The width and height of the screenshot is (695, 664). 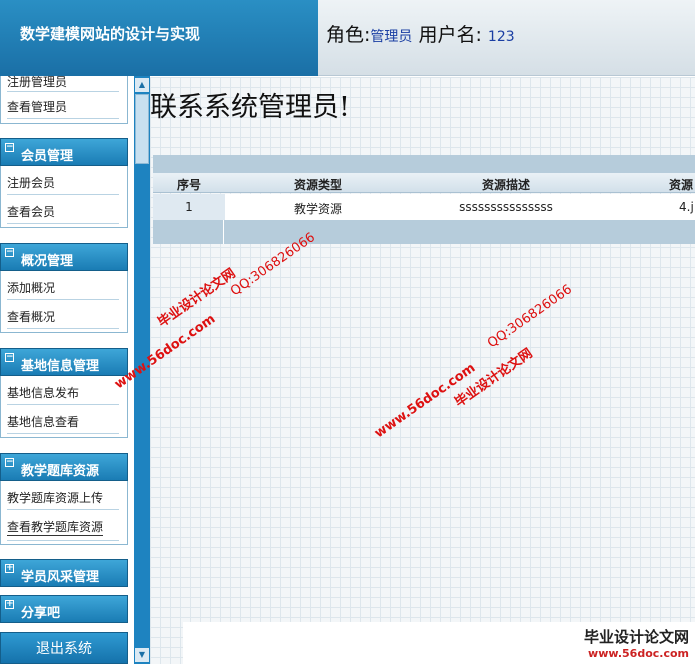 I want to click on sidebar-group-question-bank-header: − 教学题库资源, so click(x=64, y=467).